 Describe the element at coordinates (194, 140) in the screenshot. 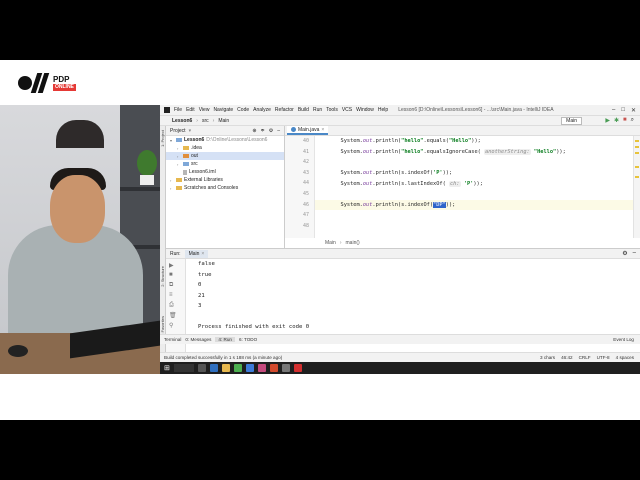

I see `tree-item-label: Lesson6` at that location.